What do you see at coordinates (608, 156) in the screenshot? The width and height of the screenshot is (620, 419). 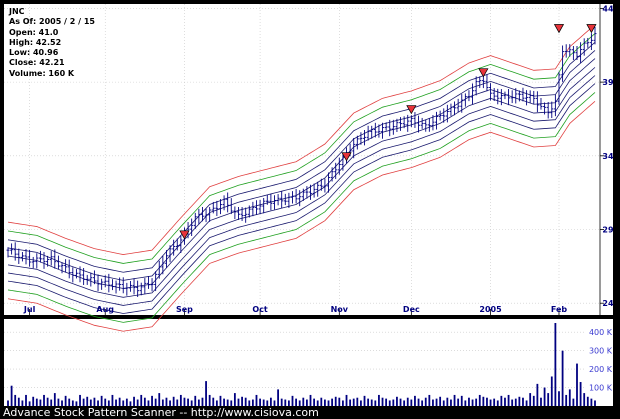 I see `price-tick-label: 34` at bounding box center [608, 156].